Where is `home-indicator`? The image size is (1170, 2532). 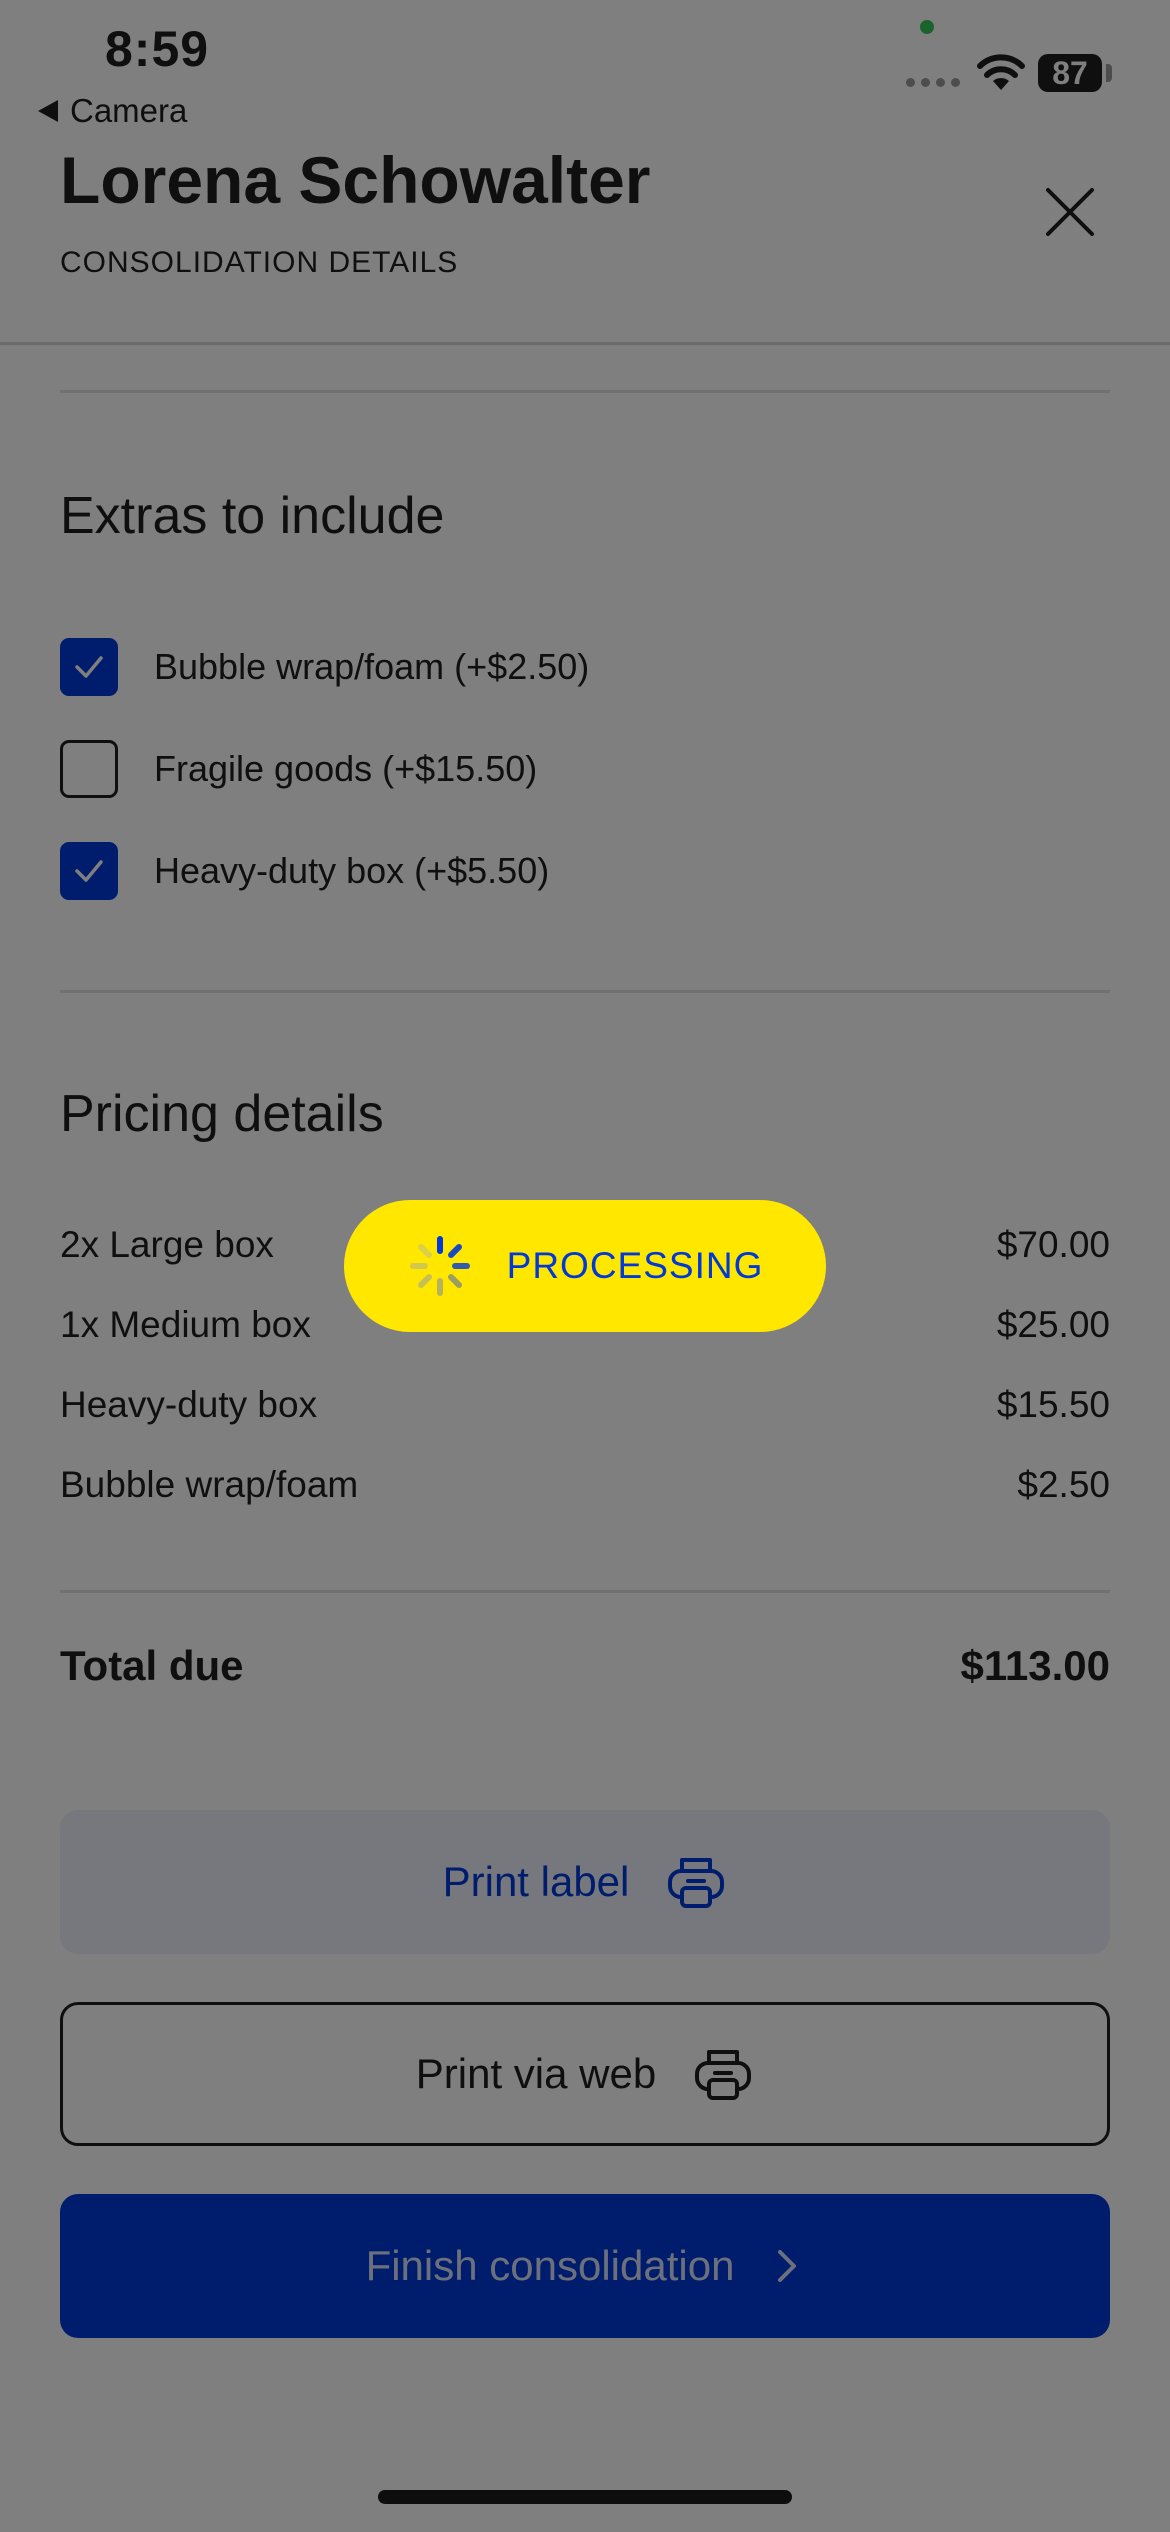
home-indicator is located at coordinates (585, 2497).